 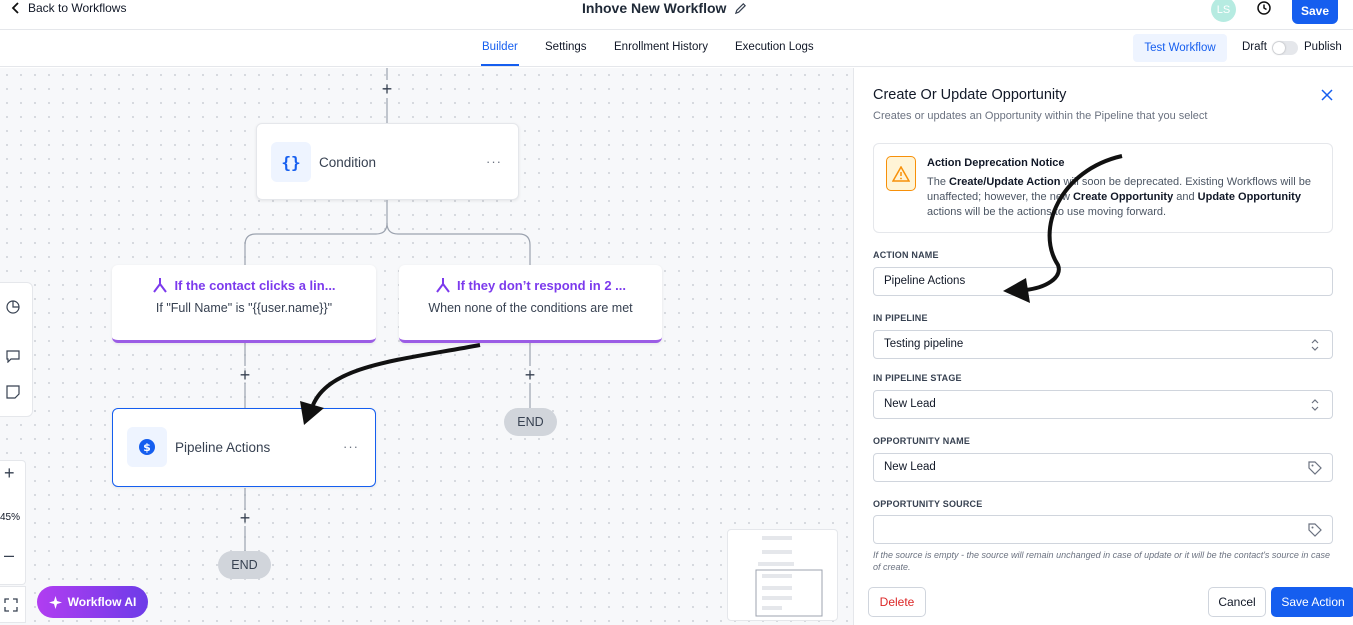 I want to click on pipeline-stage-select: New Lead, so click(x=1103, y=404).